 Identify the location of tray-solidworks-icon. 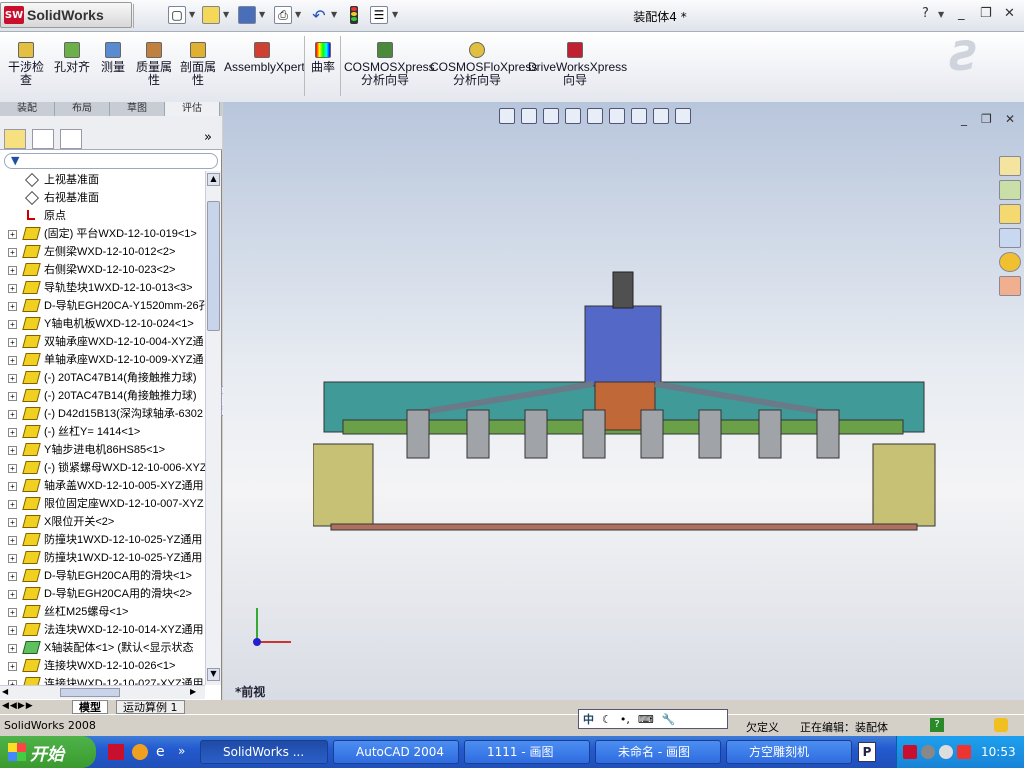
(910, 752).